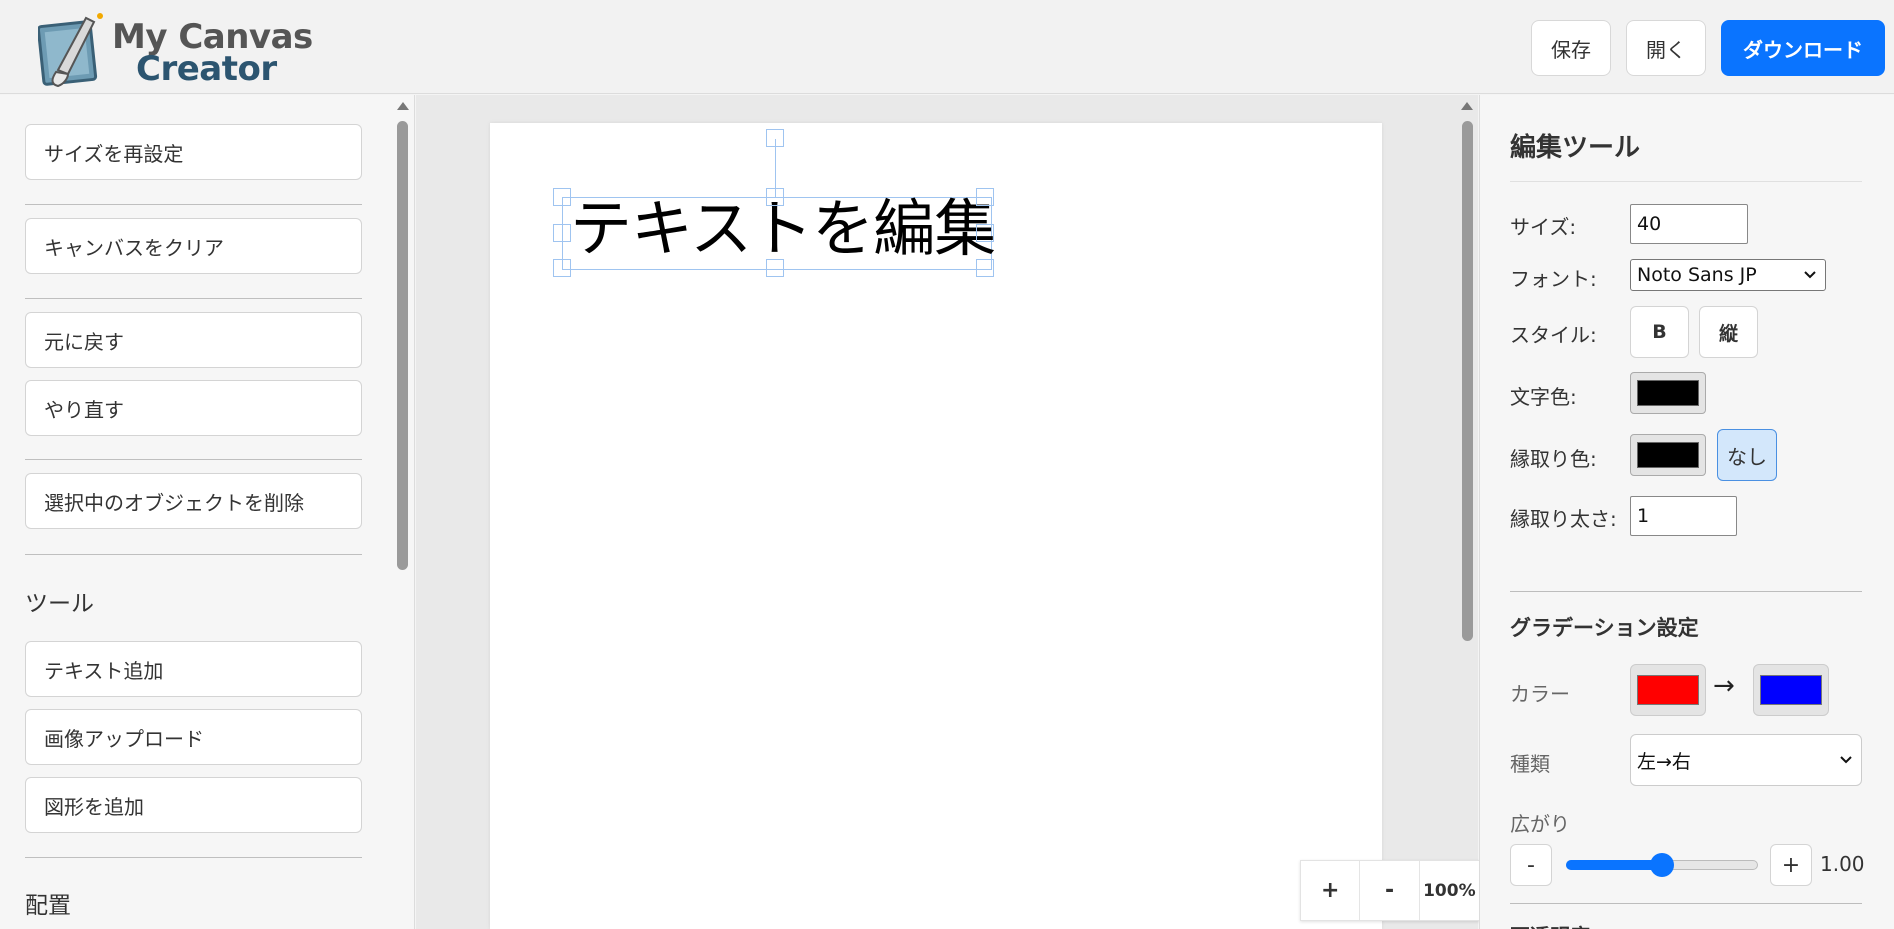  What do you see at coordinates (985, 197) in the screenshot?
I see `resize-handle-top-right` at bounding box center [985, 197].